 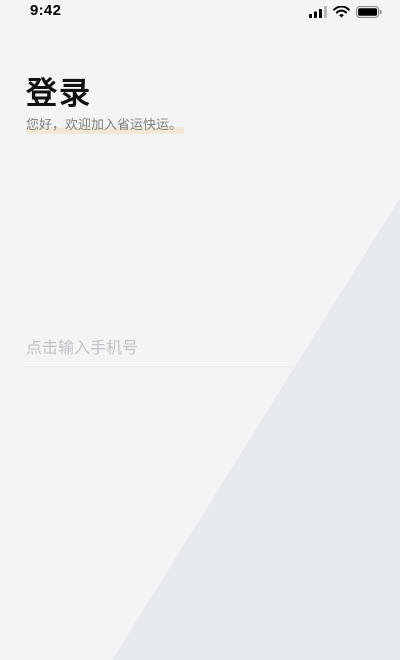 I want to click on battery-icon, so click(x=369, y=12).